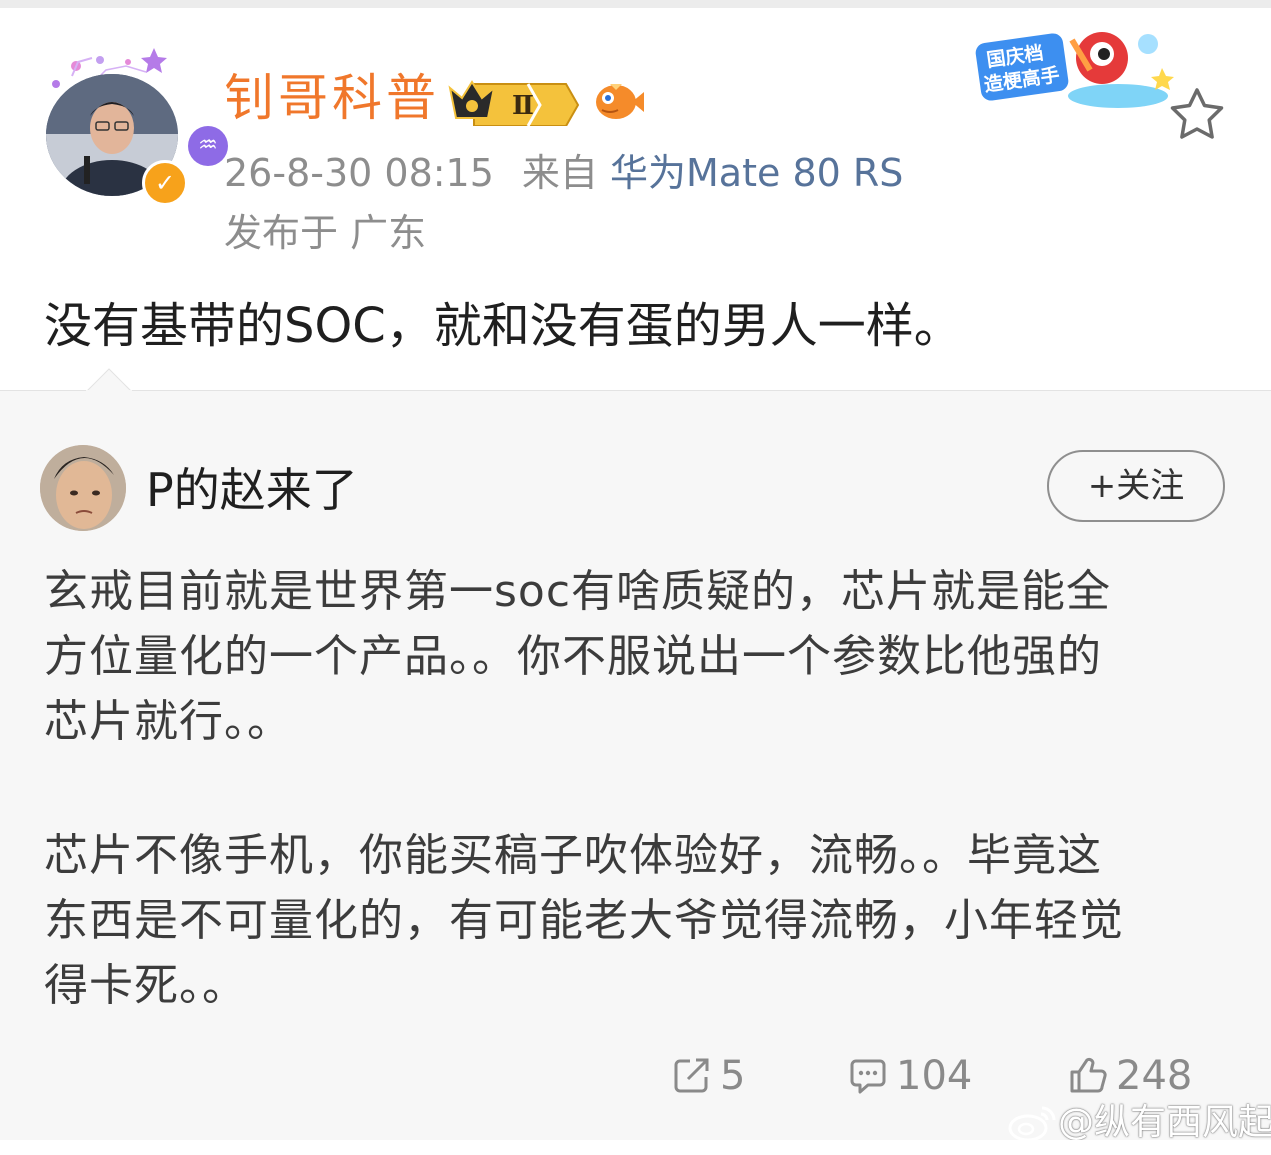 Image resolution: width=1271 pixels, height=1155 pixels. What do you see at coordinates (584, 920) in the screenshot?
I see `text-line: 东西是不可量化的，有可能老大爷觉得流畅，小年轻觉` at bounding box center [584, 920].